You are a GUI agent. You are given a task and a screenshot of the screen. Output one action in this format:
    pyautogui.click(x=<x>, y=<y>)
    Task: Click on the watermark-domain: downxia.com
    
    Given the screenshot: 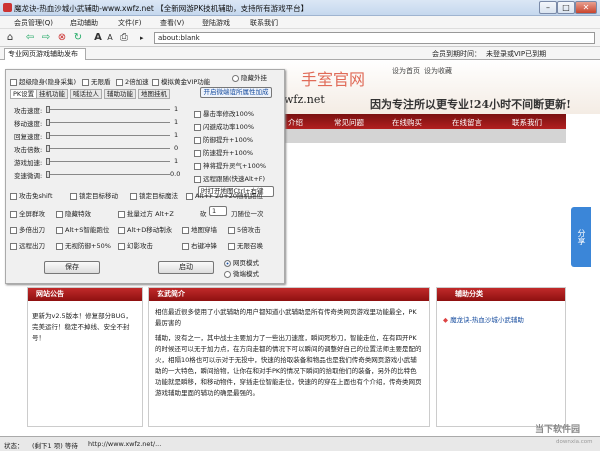 What is the action you would take?
    pyautogui.click(x=574, y=442)
    